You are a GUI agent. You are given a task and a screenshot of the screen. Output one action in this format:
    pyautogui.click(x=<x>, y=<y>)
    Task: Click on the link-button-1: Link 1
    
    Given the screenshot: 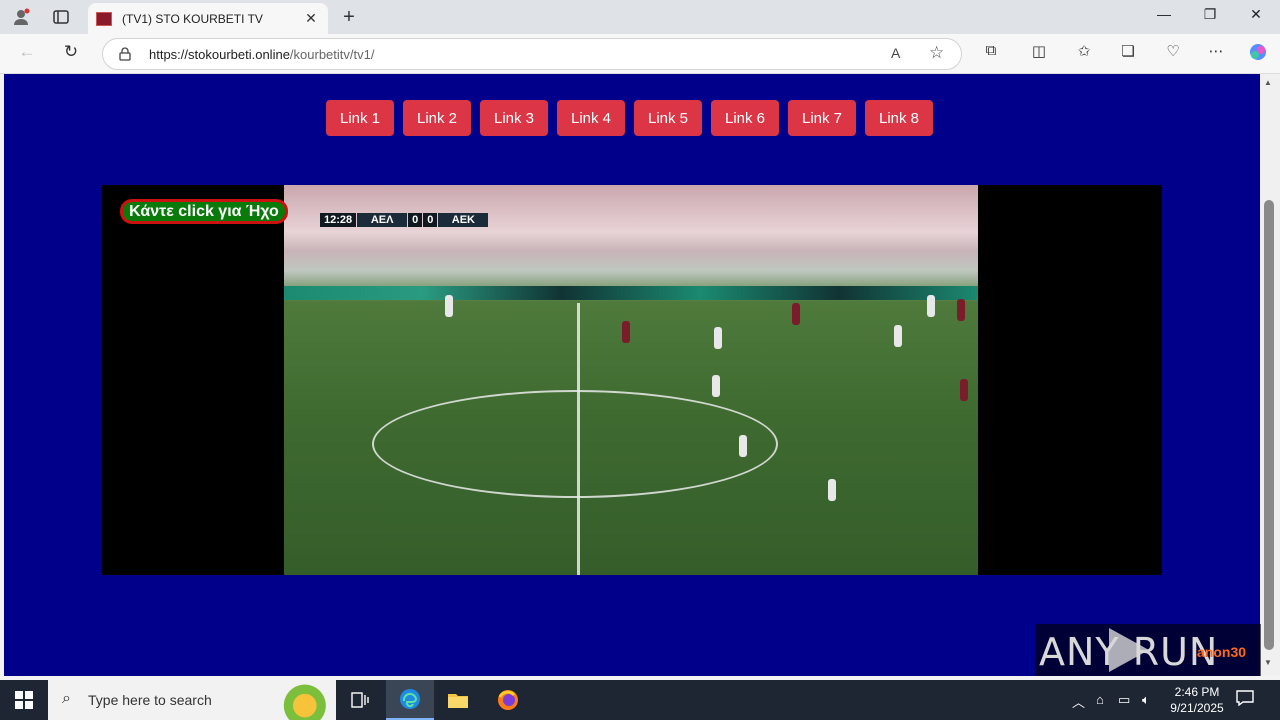 What is the action you would take?
    pyautogui.click(x=360, y=118)
    